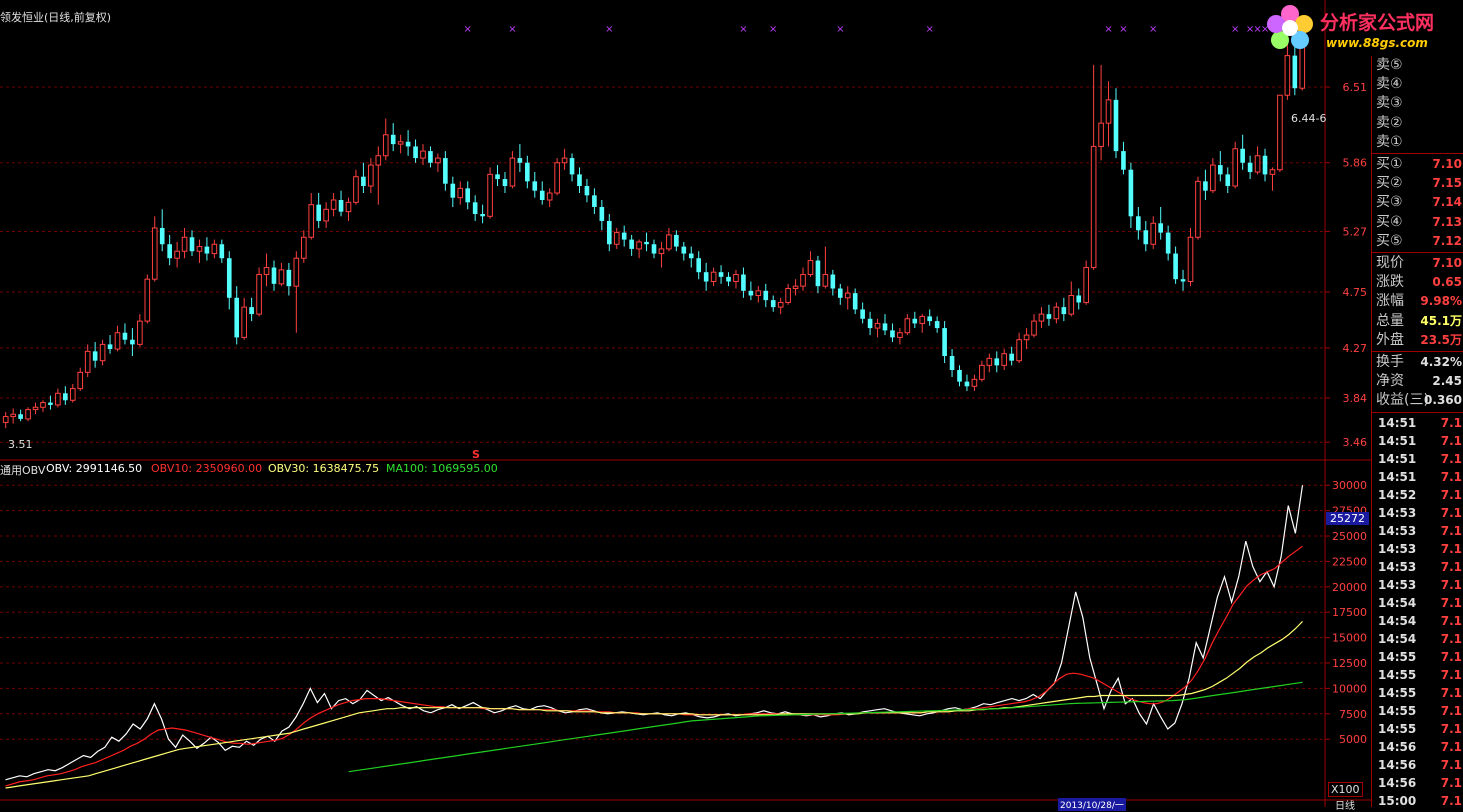 This screenshot has width=1463, height=812. What do you see at coordinates (1417, 423) in the screenshot?
I see `tick-row: 14:51 7.1` at bounding box center [1417, 423].